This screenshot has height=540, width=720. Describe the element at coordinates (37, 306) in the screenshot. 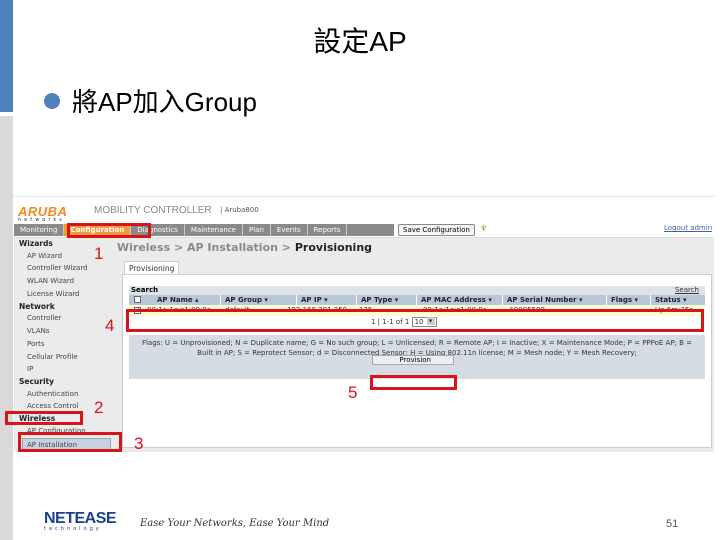

I see `sidebar-group-network: Network` at that location.